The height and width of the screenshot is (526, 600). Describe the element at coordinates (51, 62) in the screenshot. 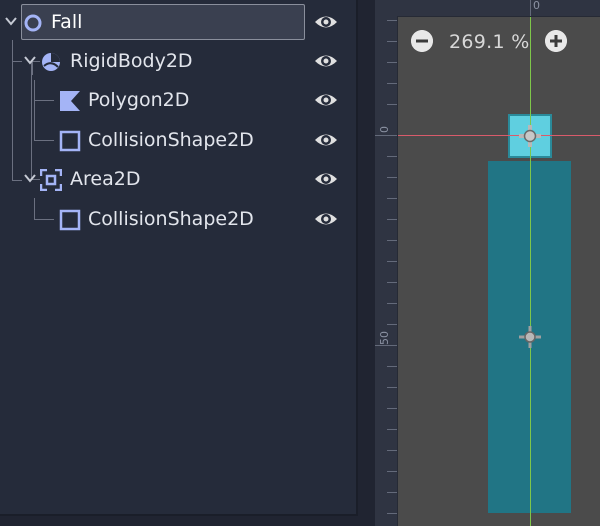

I see `rigidbody2d-icon` at that location.